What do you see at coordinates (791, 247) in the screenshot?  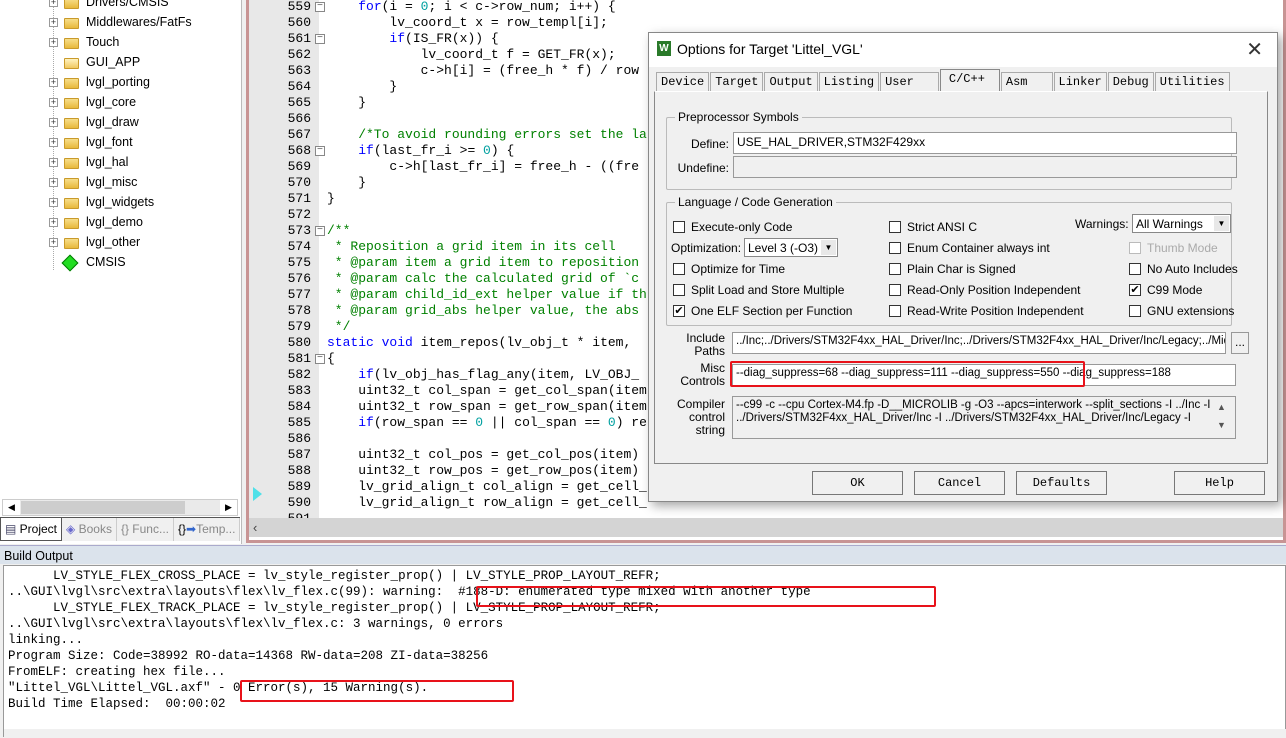 I see `optimization-select: Level 3 (-O3) ▼` at bounding box center [791, 247].